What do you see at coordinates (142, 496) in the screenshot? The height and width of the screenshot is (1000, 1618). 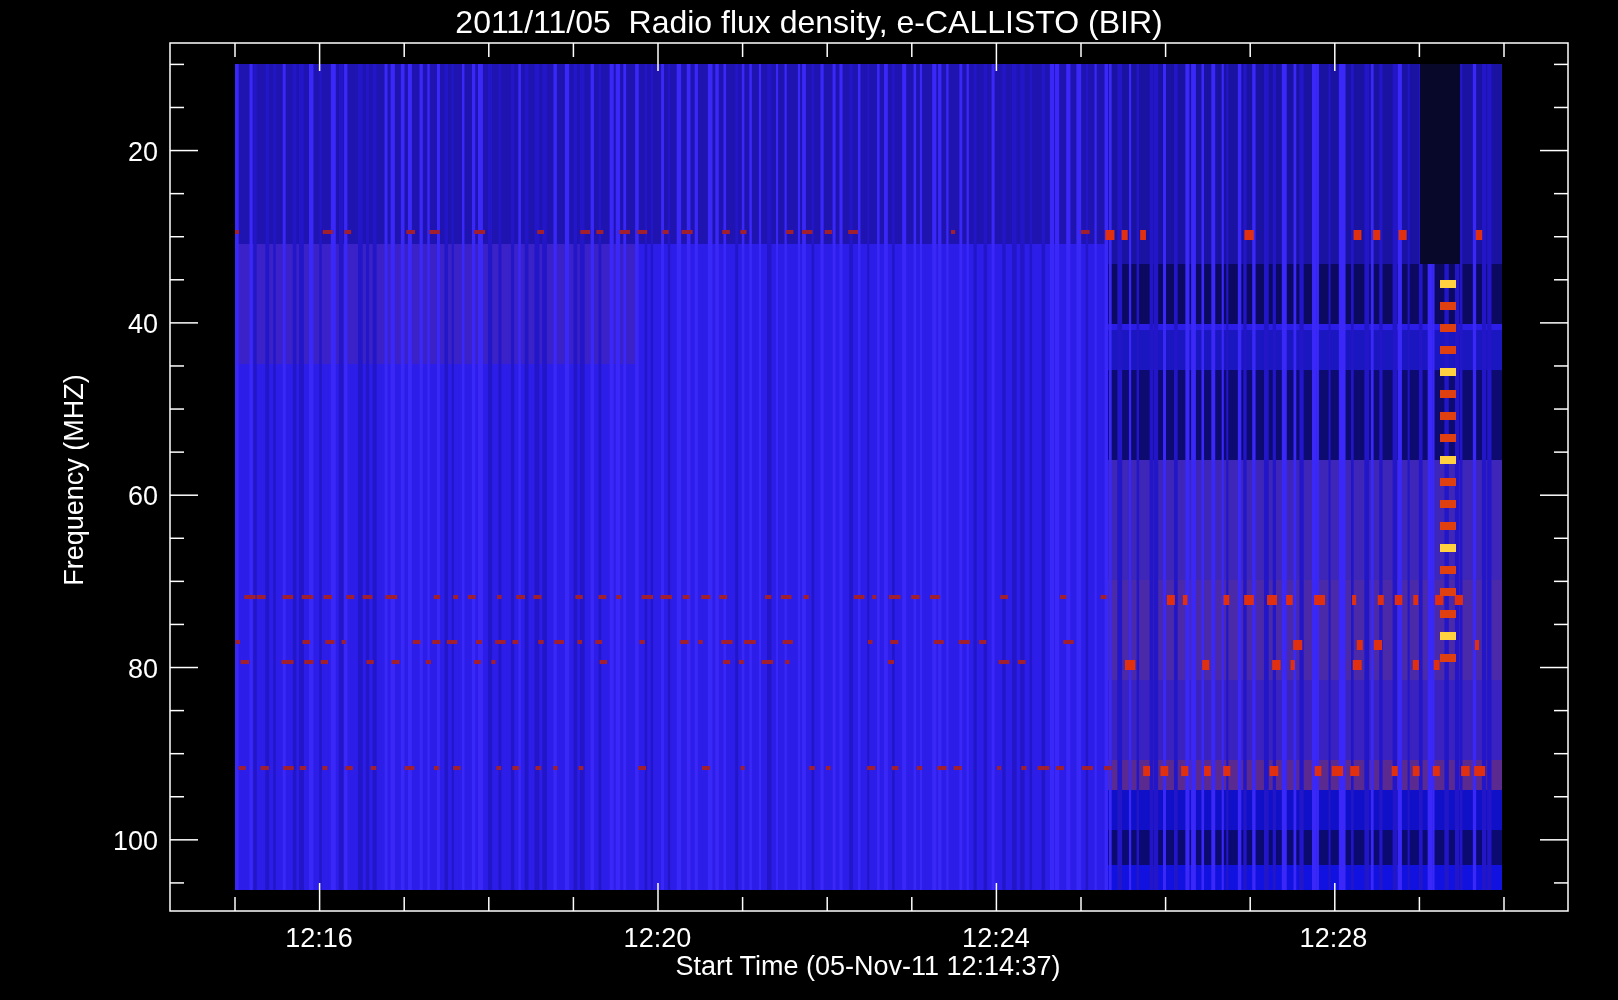 I see `y-tick-label: 60` at bounding box center [142, 496].